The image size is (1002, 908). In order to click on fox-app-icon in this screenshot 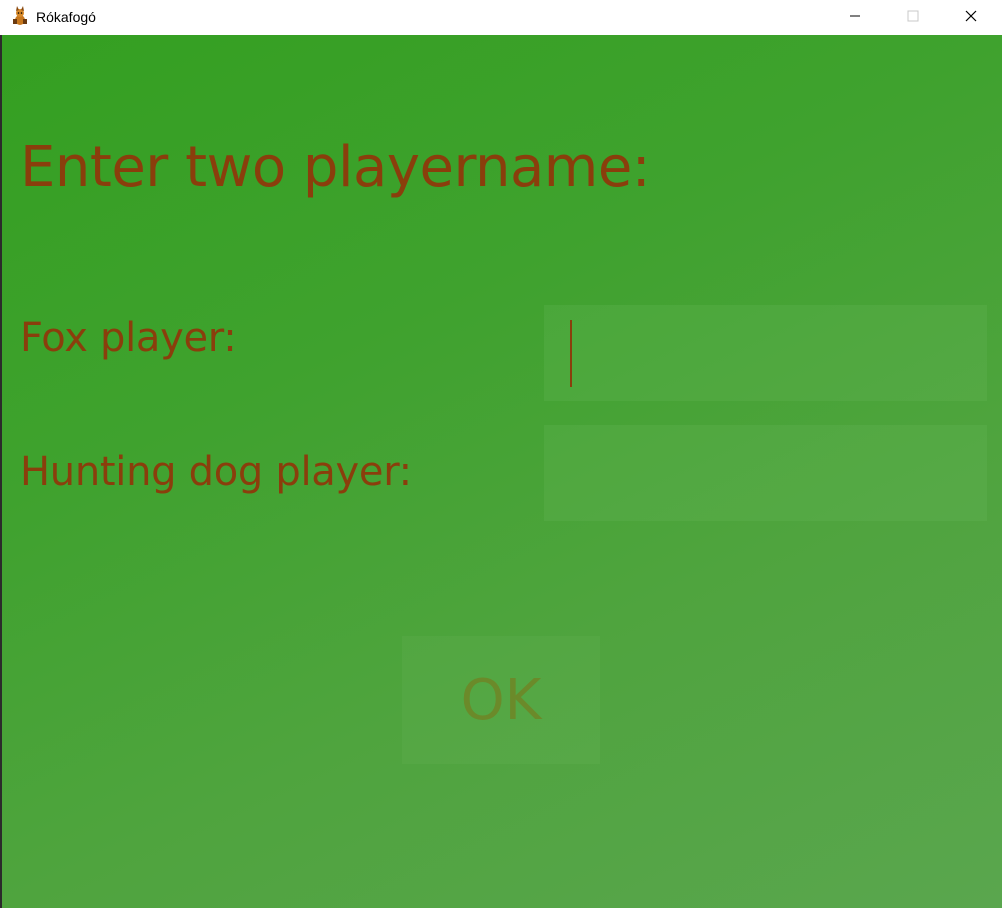, I will do `click(20, 16)`.